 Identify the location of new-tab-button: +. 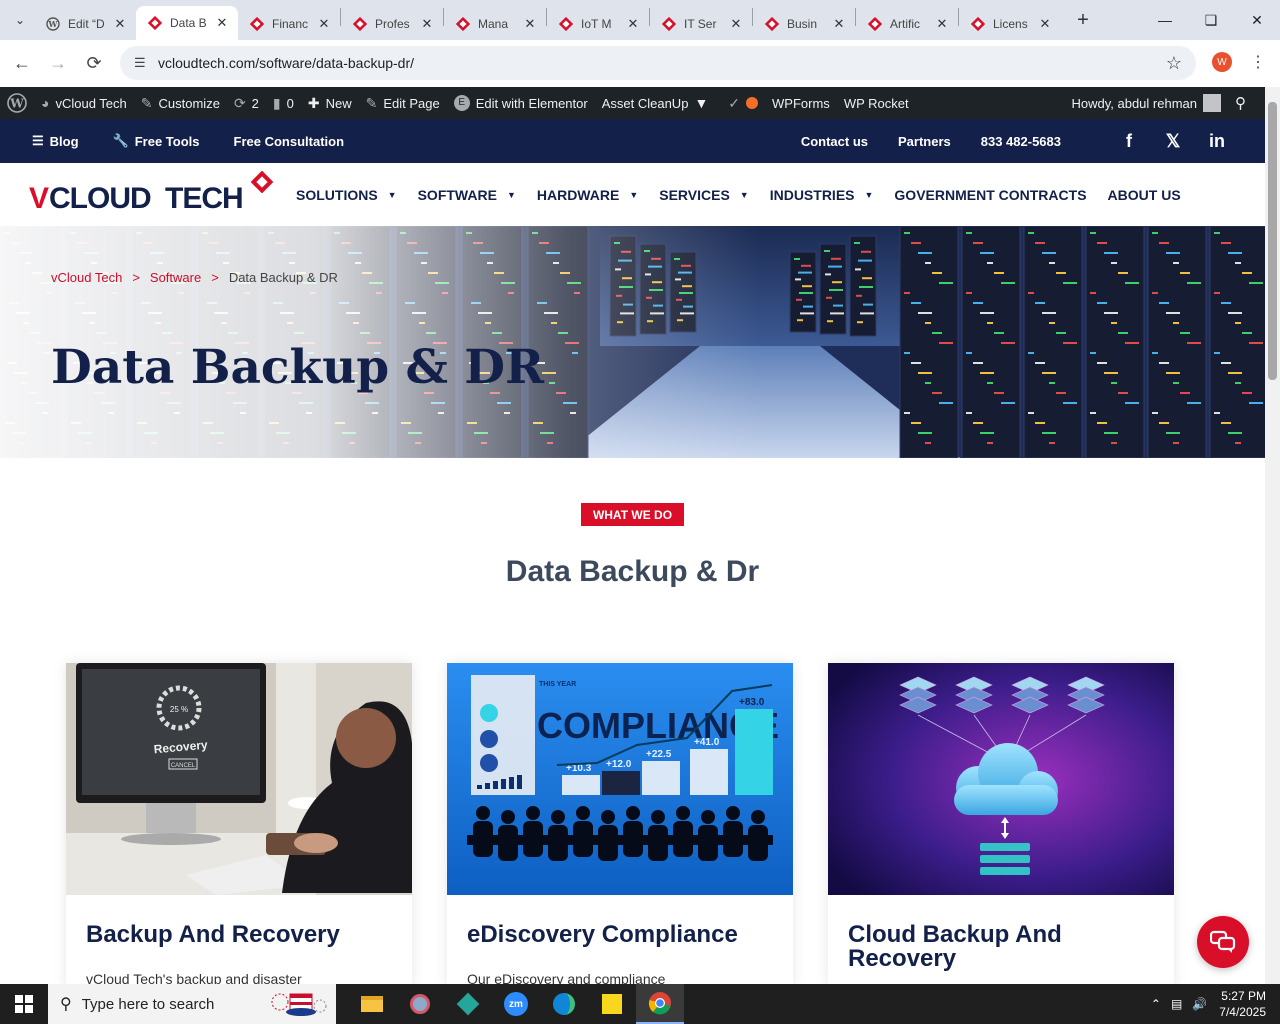
(1083, 20).